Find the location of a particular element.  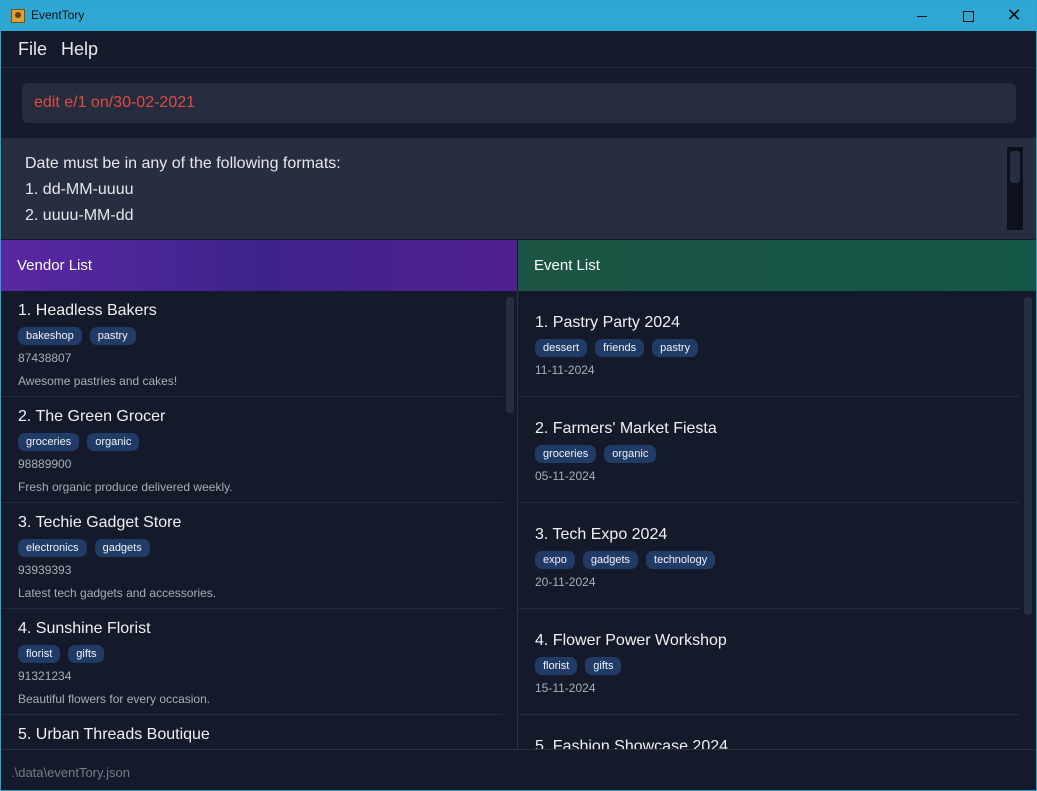

command-input is located at coordinates (519, 103).